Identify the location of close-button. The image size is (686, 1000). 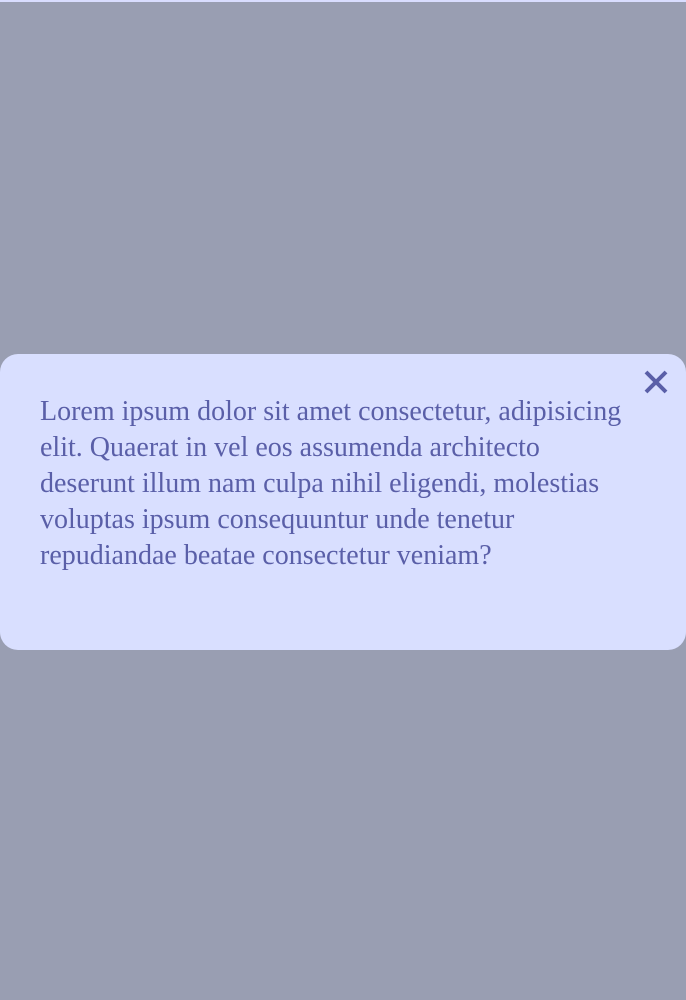
(656, 384).